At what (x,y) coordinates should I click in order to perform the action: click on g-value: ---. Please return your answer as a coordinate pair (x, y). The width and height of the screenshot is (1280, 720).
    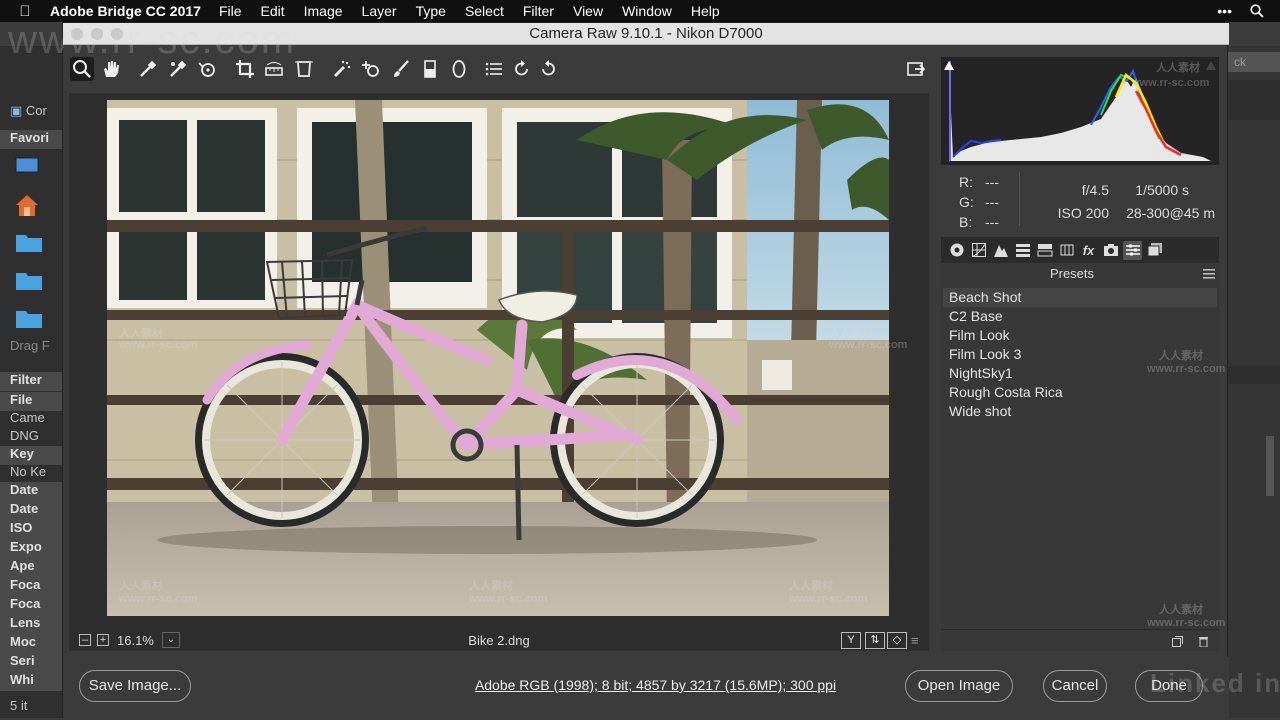
    Looking at the image, I should click on (992, 202).